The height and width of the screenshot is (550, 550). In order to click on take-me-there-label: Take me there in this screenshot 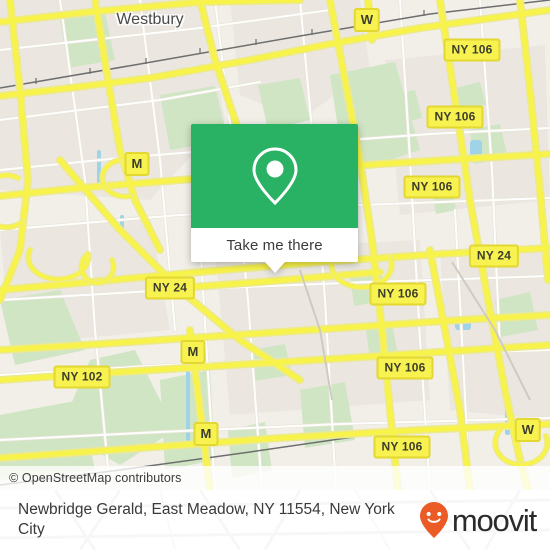, I will do `click(274, 245)`.